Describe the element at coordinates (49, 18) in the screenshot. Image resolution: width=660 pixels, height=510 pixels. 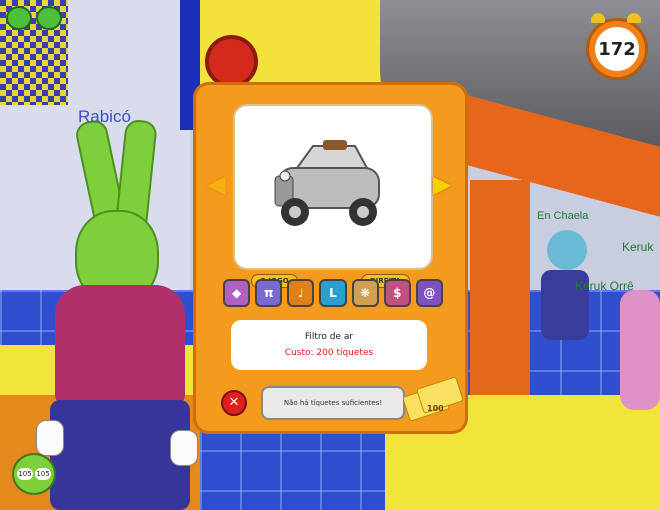
I see `chat-button` at that location.